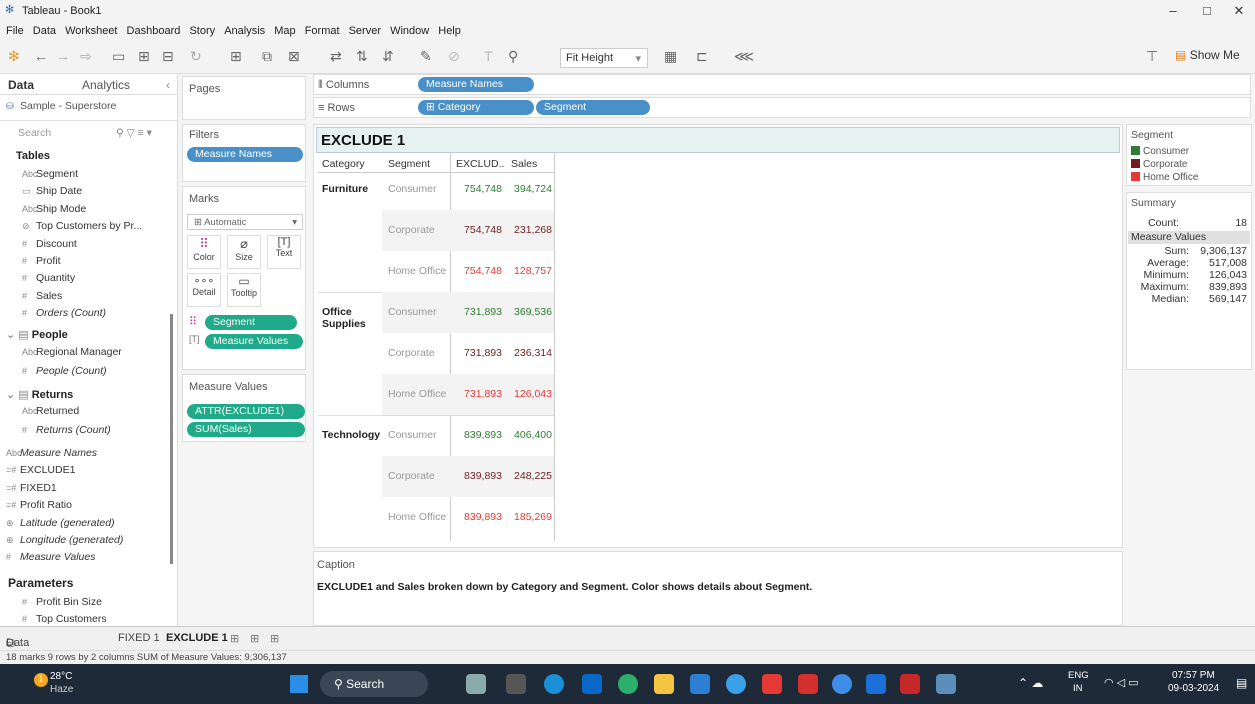  What do you see at coordinates (61, 106) in the screenshot?
I see `datasource-name: ⛁ Sample - Superstore` at bounding box center [61, 106].